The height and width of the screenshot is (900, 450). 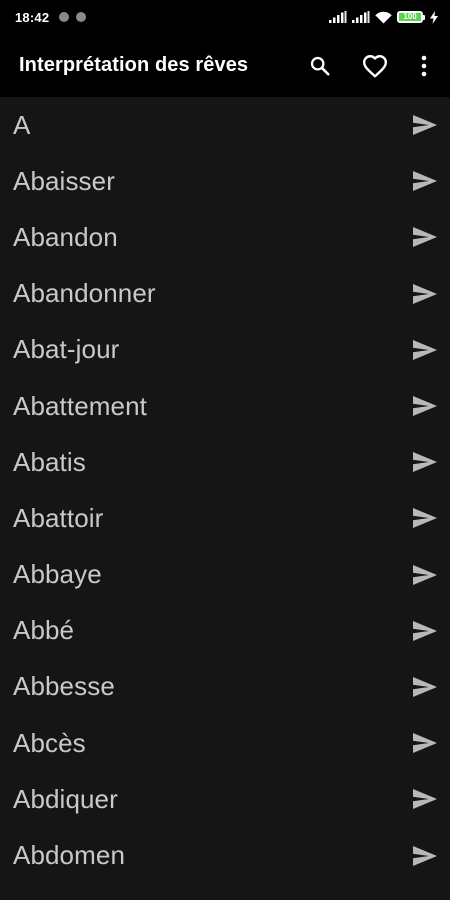 I want to click on more-vert-icon, so click(x=424, y=65).